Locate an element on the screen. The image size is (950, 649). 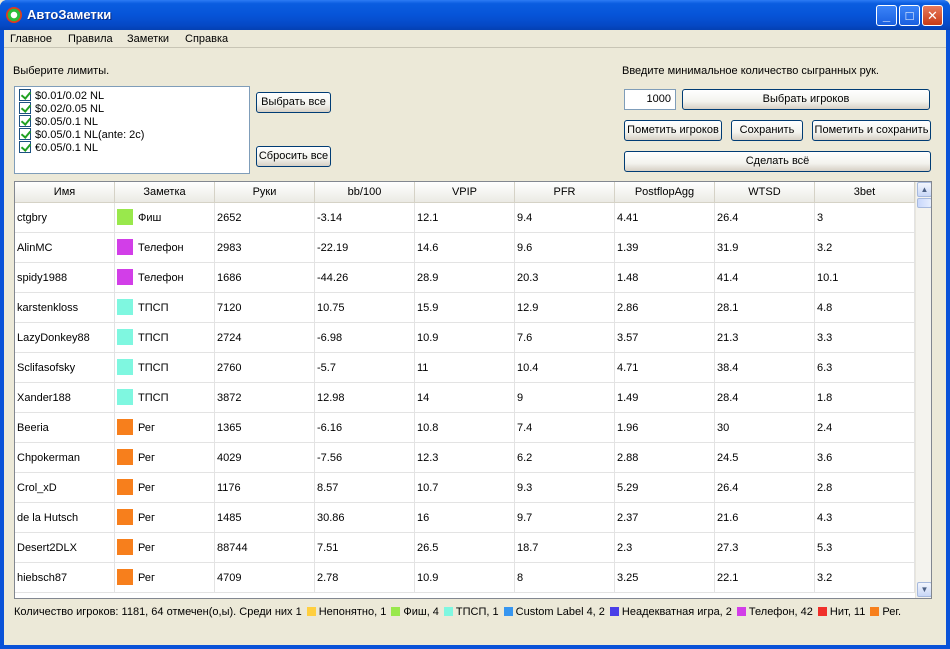
cell-vpip: 11 is located at coordinates (465, 368).